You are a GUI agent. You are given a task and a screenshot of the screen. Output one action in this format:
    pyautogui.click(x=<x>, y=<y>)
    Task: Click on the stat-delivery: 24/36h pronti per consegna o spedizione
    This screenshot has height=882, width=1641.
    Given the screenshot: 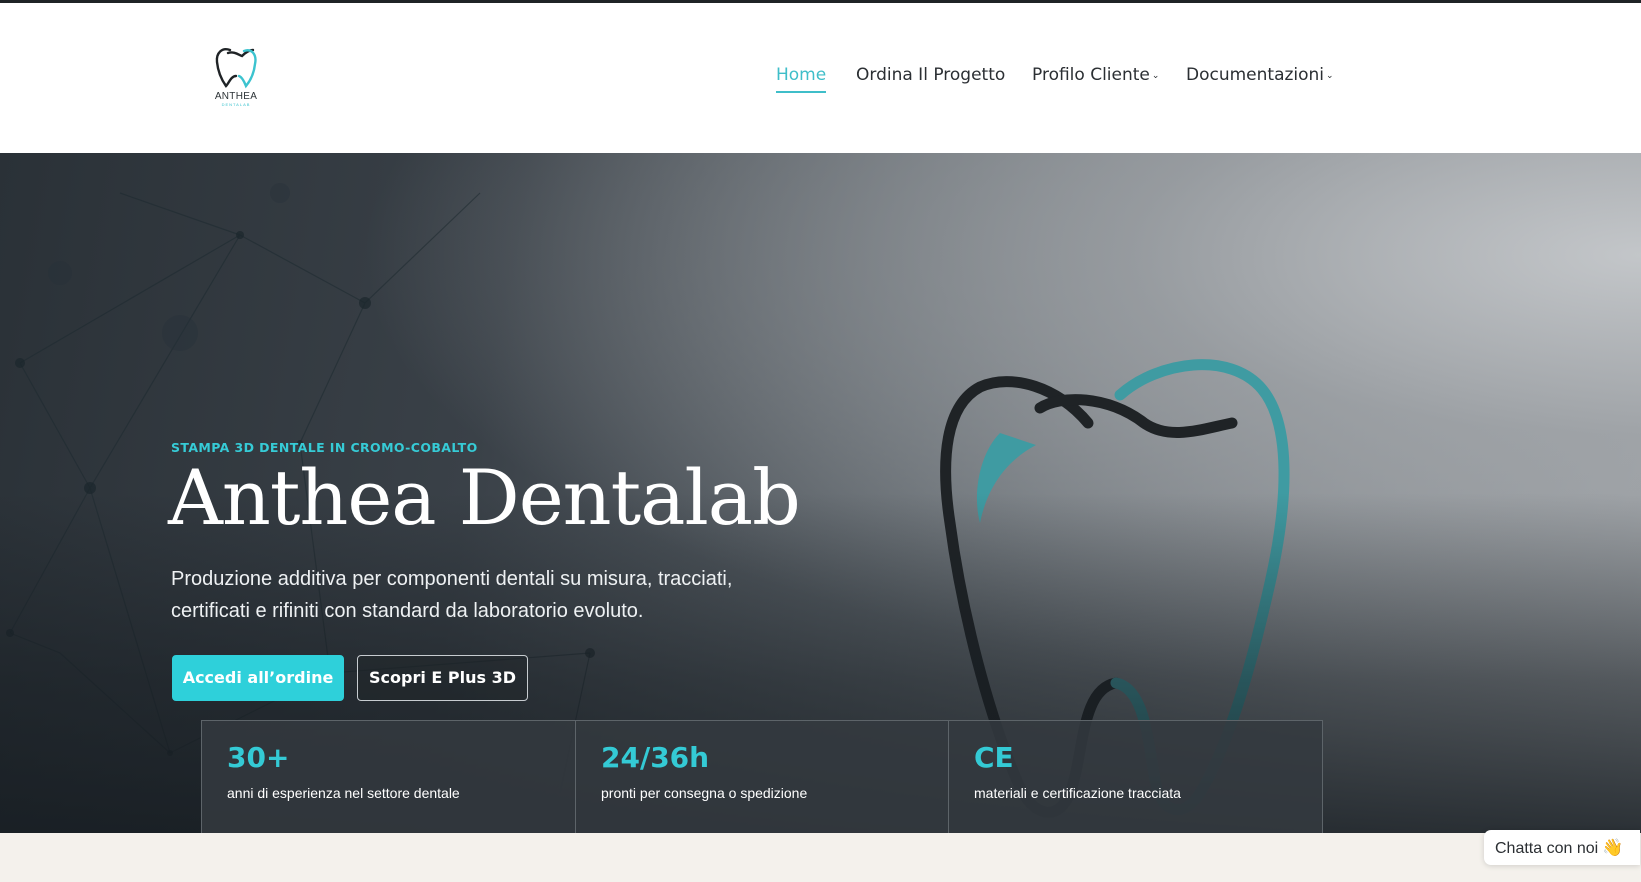 What is the action you would take?
    pyautogui.click(x=761, y=777)
    